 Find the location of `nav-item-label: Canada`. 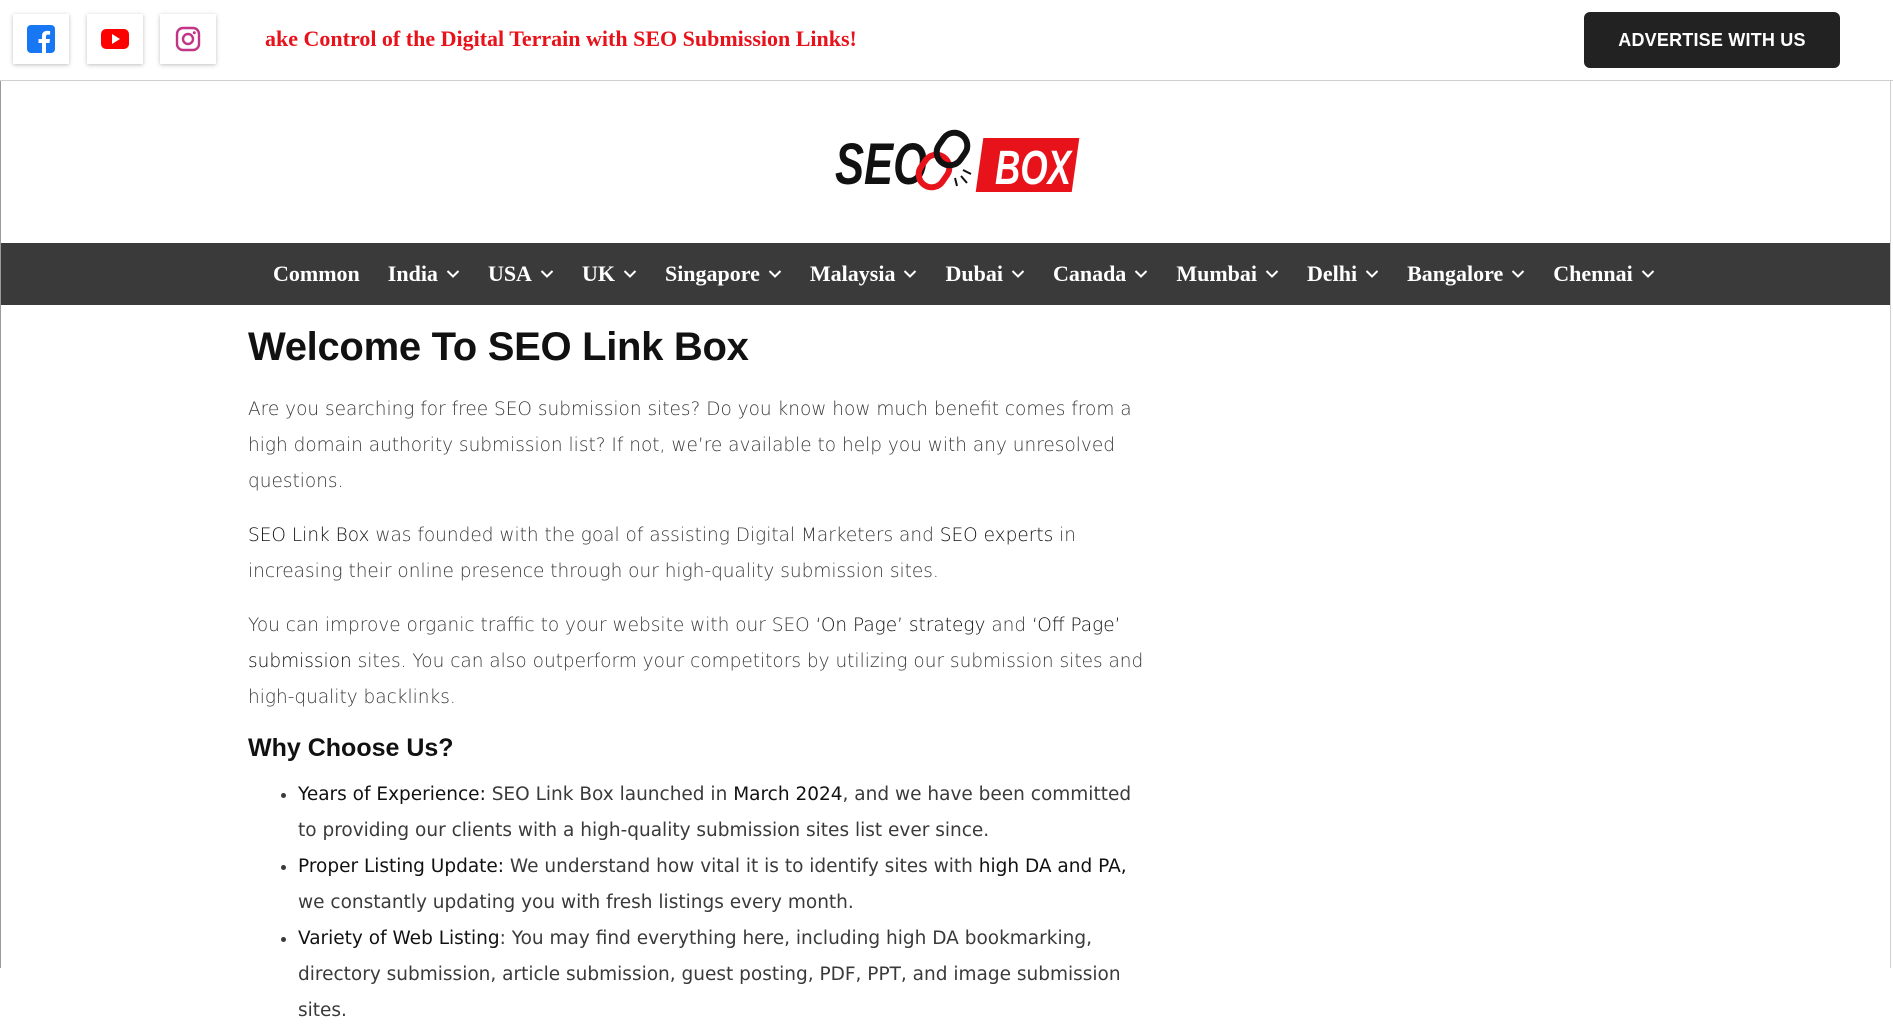

nav-item-label: Canada is located at coordinates (1089, 273).